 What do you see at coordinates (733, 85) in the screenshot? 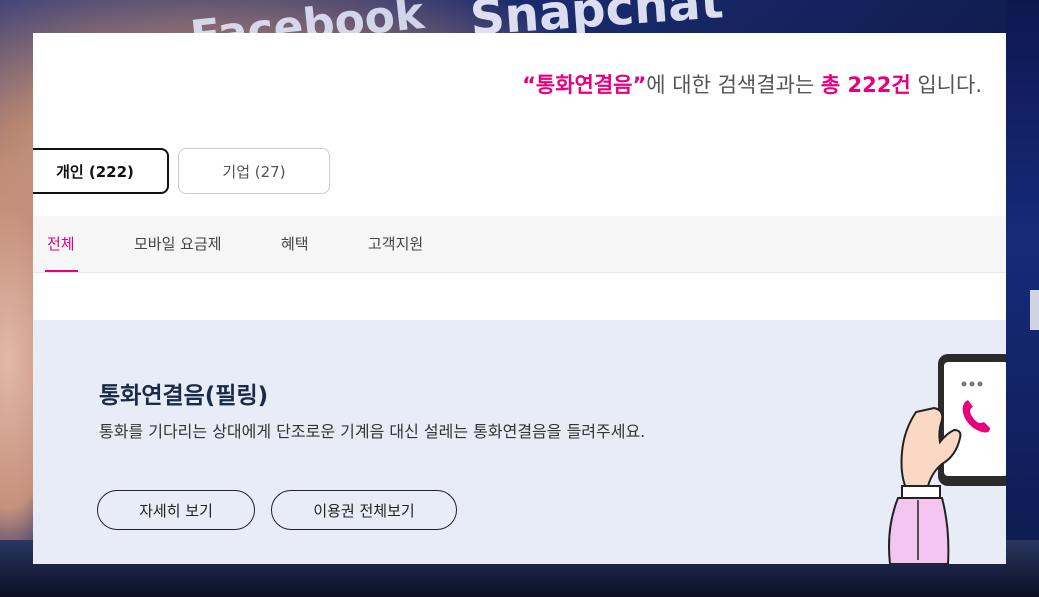
I see `result-mid-text: 에 대한 검색결과는` at bounding box center [733, 85].